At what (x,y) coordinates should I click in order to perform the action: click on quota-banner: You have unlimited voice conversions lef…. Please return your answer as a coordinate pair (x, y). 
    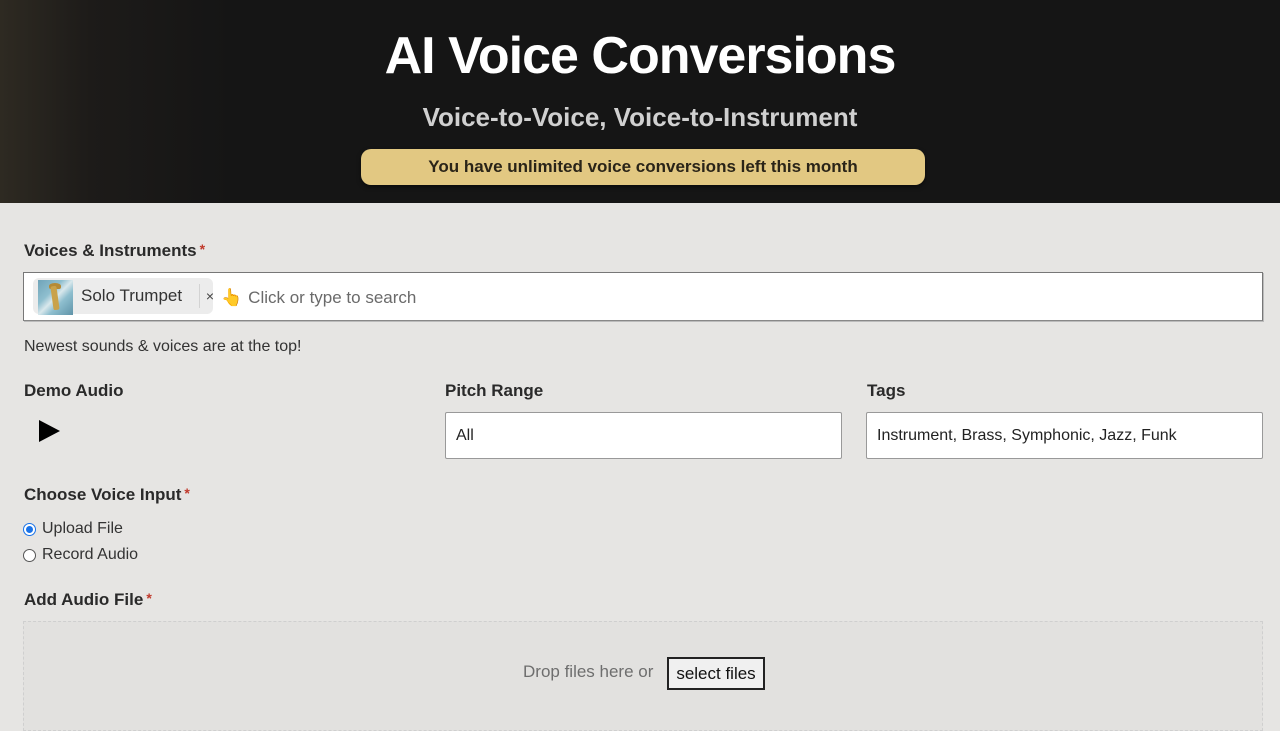
    Looking at the image, I should click on (643, 167).